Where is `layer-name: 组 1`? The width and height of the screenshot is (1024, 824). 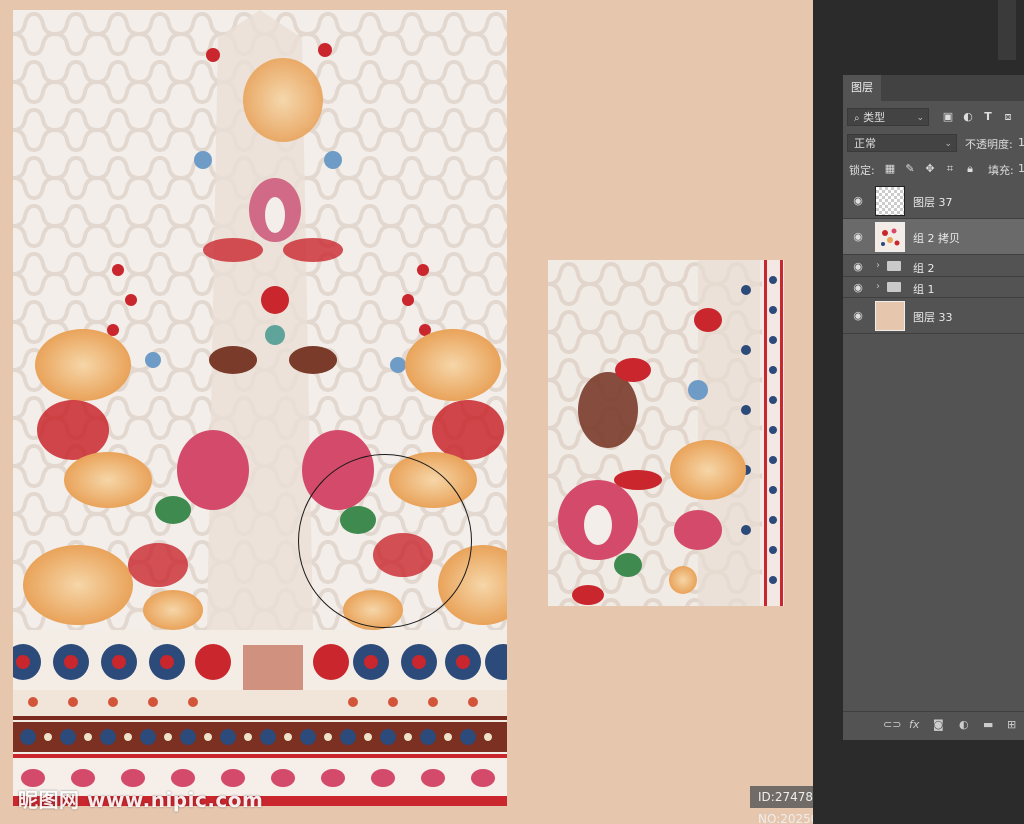
layer-name: 组 1 is located at coordinates (924, 289).